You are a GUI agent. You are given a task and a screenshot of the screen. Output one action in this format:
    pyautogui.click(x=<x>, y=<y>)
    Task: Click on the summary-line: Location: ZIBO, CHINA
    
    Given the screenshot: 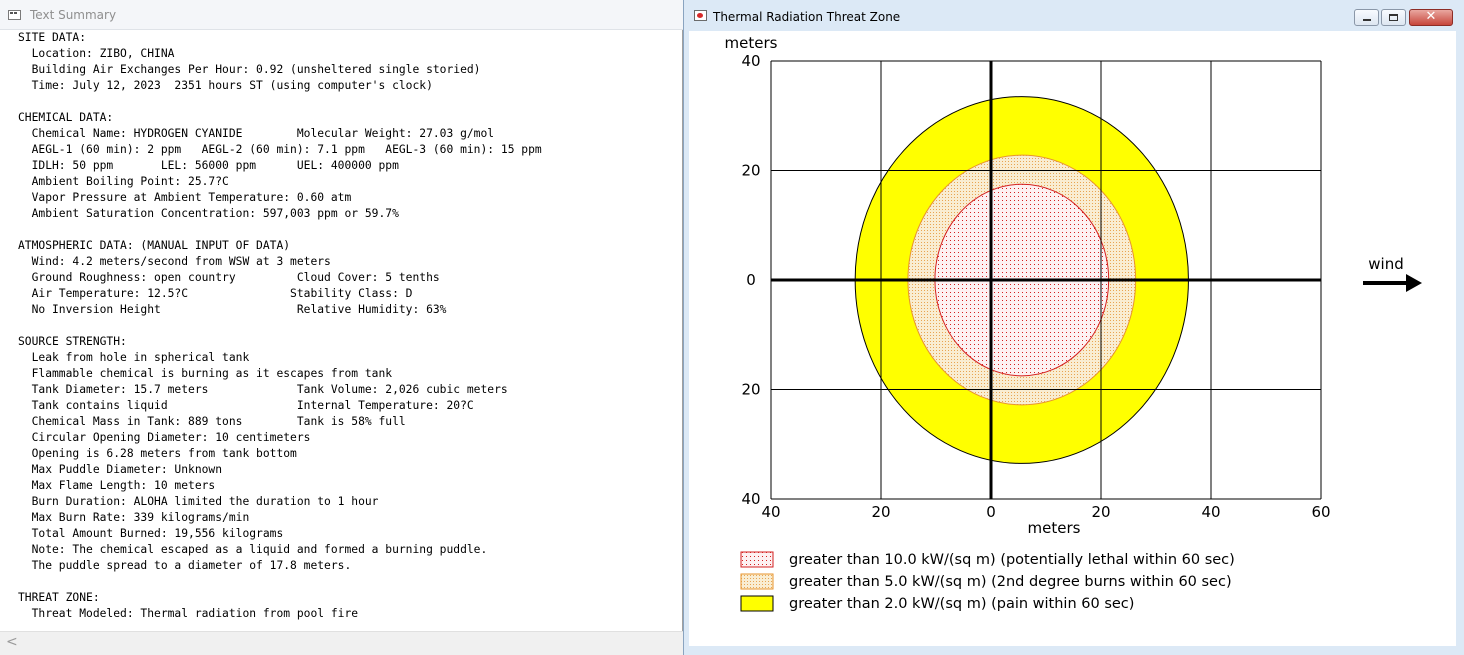 What is the action you would take?
    pyautogui.click(x=96, y=53)
    